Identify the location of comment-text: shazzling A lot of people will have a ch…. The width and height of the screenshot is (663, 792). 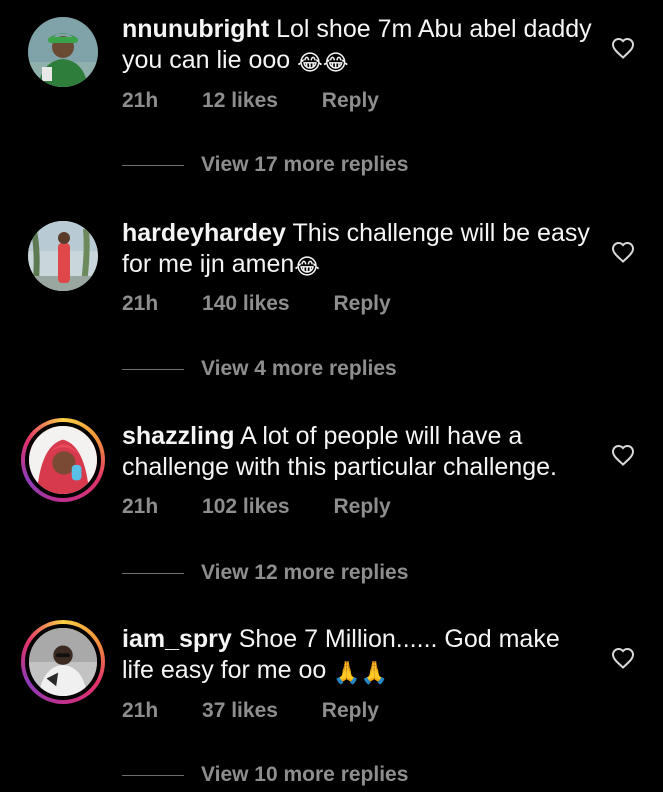
(357, 452).